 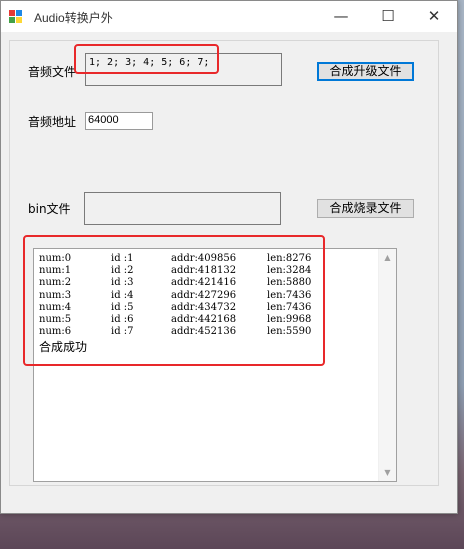 I want to click on audio-address-value: 64000, so click(x=103, y=120).